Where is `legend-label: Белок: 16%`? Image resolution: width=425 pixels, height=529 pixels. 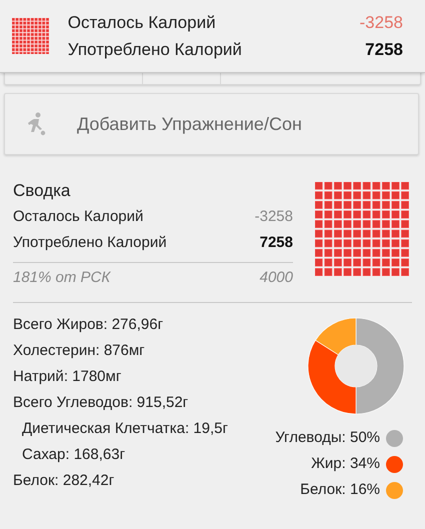
legend-label: Белок: 16% is located at coordinates (340, 490).